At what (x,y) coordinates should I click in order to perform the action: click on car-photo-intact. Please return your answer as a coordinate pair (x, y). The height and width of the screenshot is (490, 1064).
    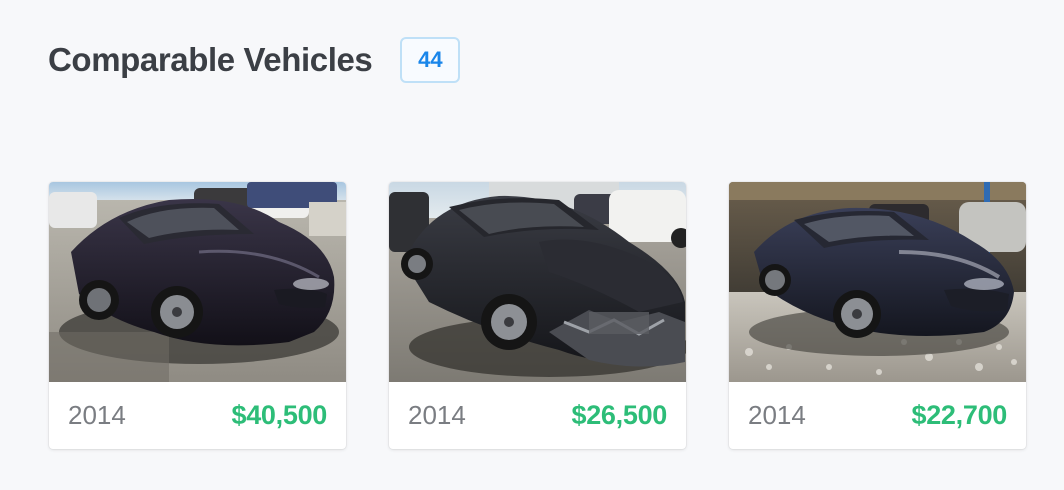
    Looking at the image, I should click on (197, 282).